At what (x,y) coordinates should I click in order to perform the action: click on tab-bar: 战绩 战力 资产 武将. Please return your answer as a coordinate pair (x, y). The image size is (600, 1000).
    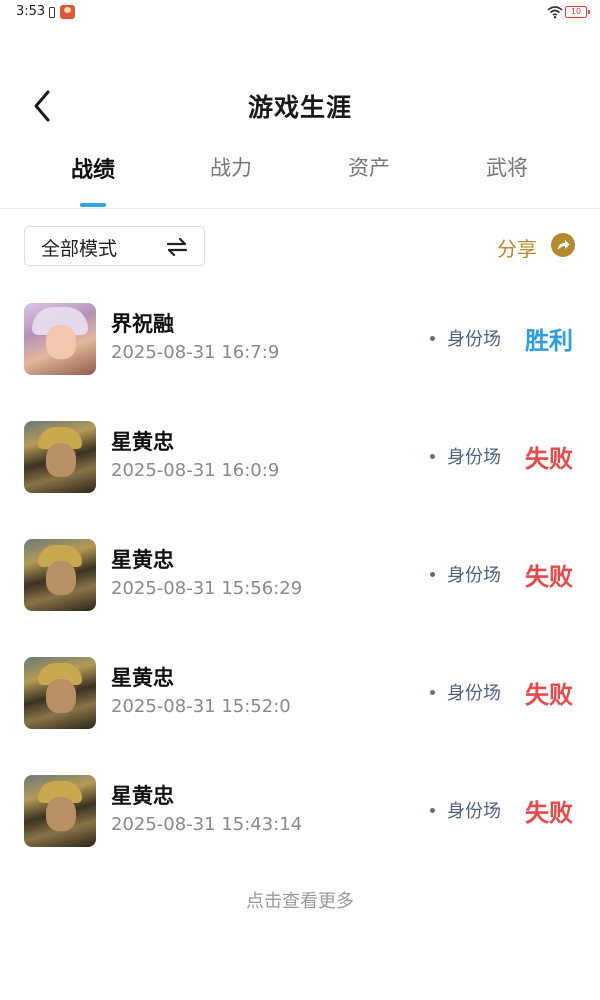
    Looking at the image, I should click on (300, 180).